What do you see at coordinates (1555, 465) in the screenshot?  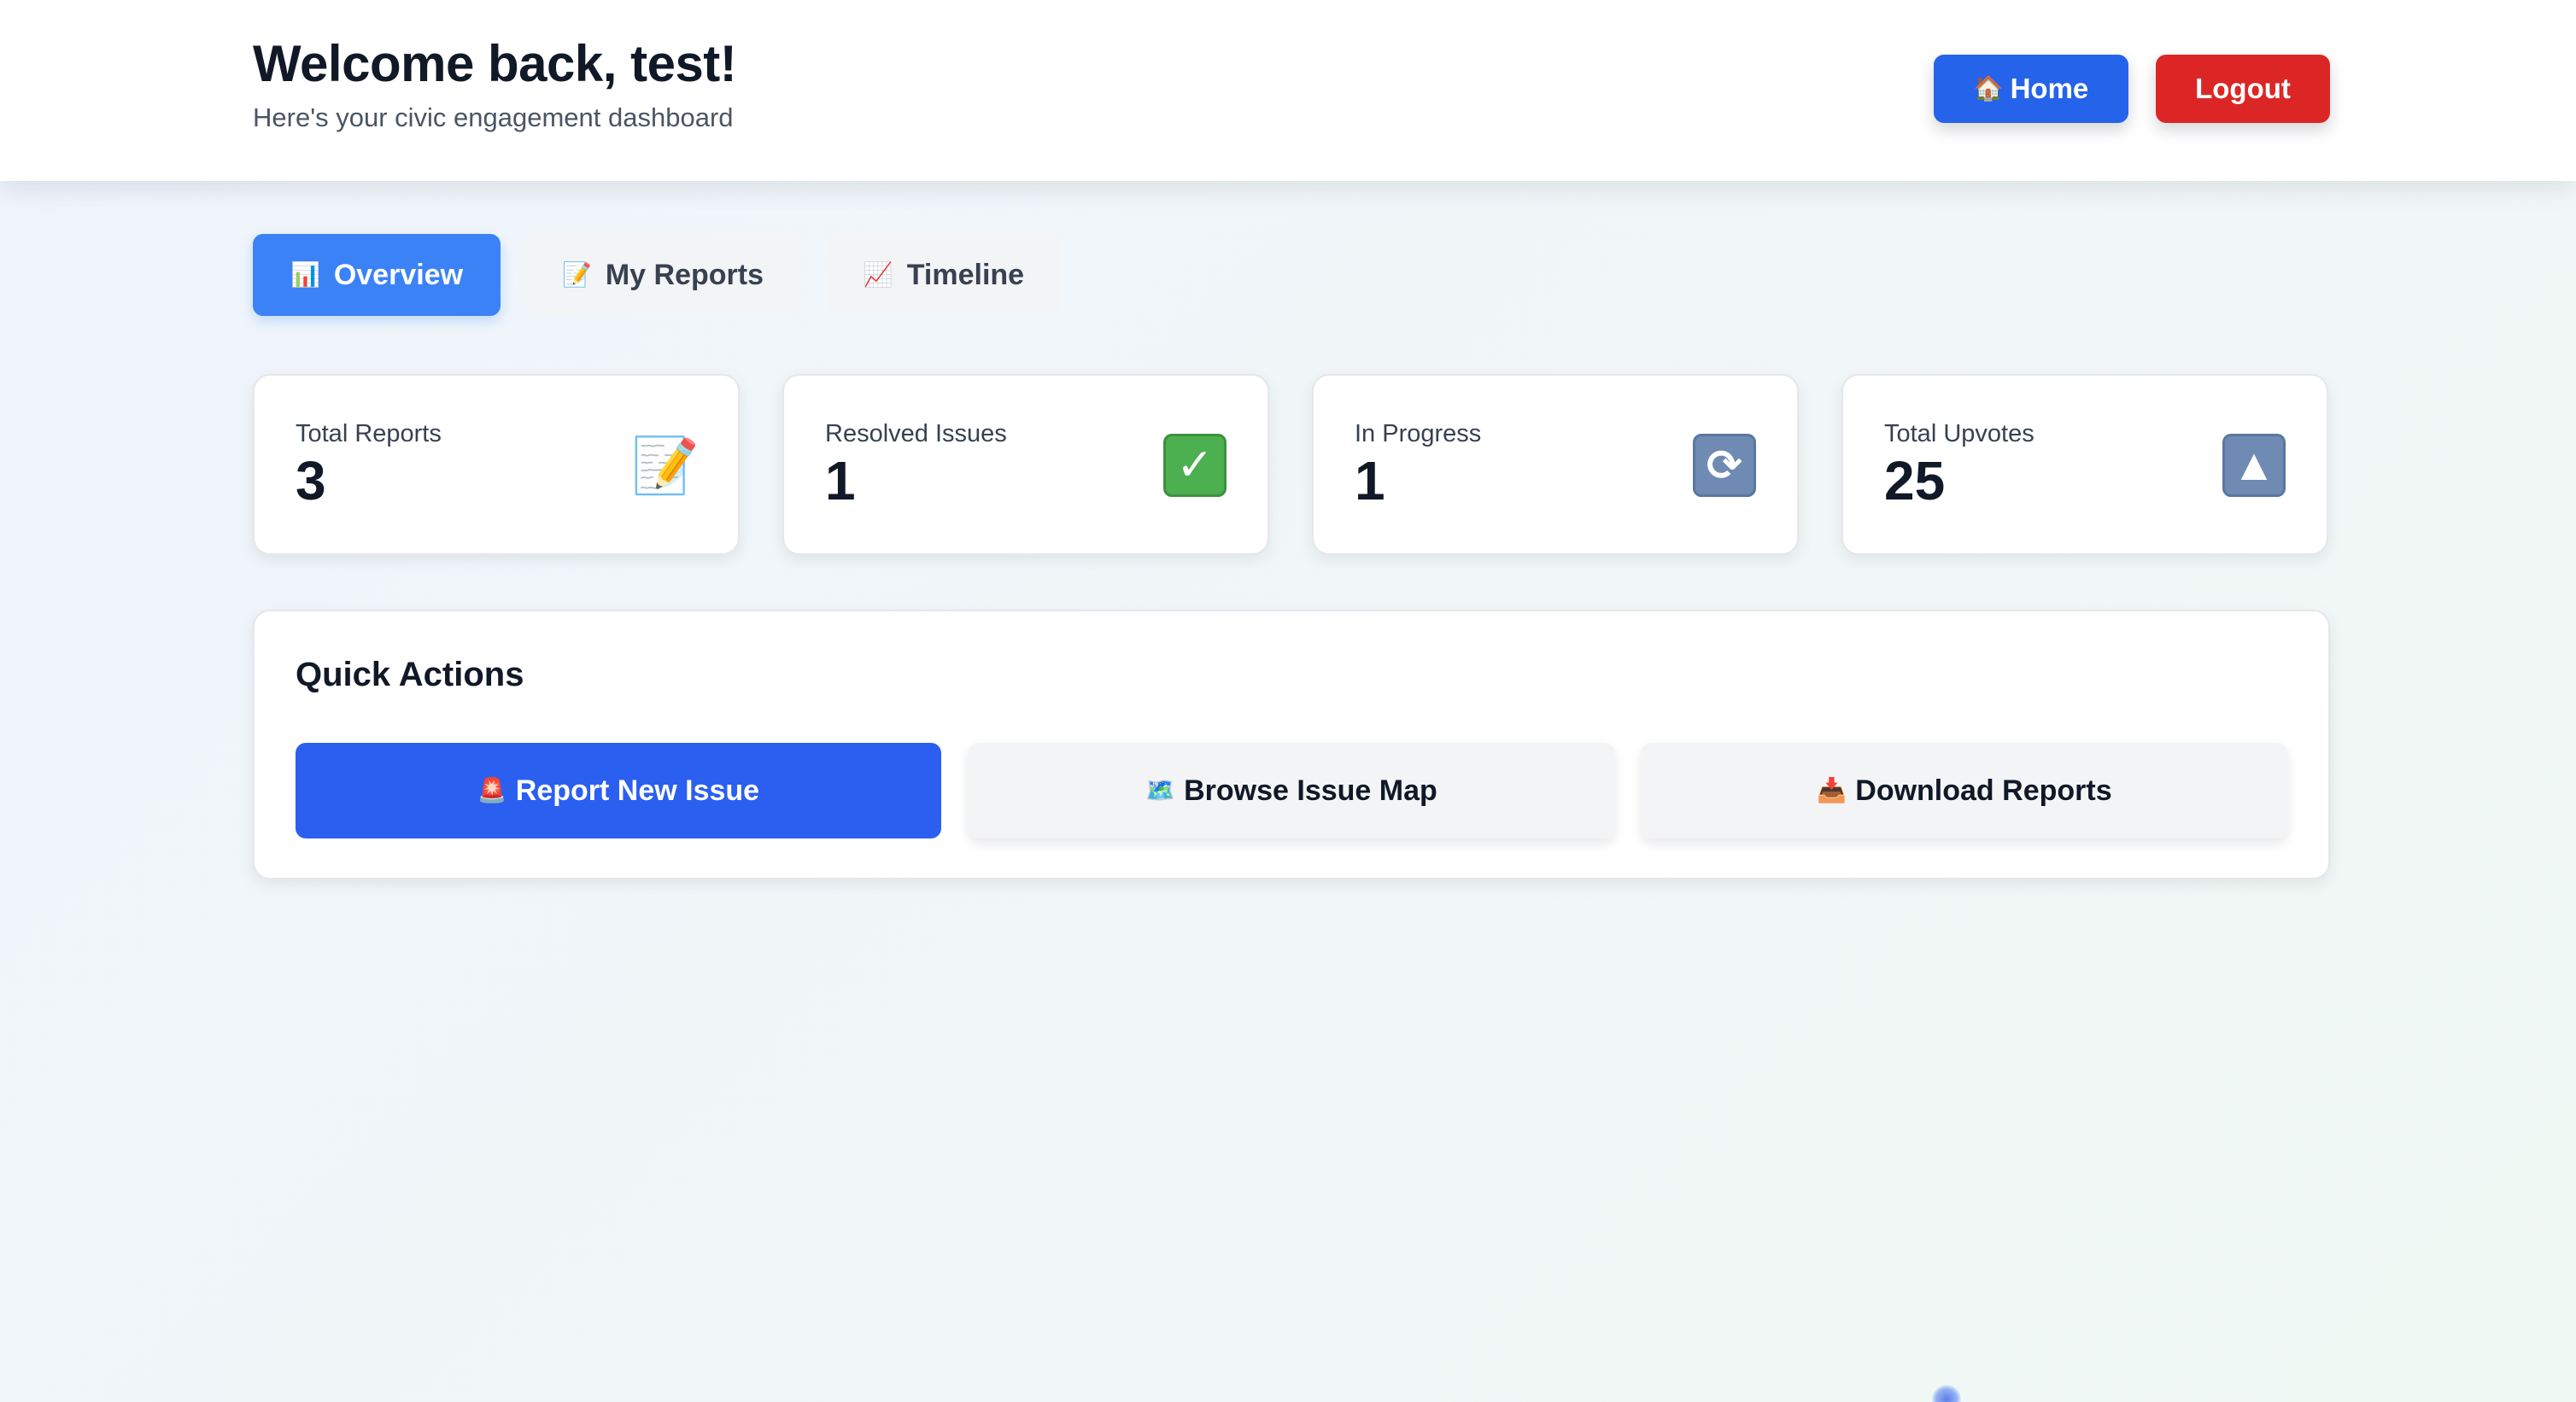 I see `stat-card-in-progress: In Progress 1 ⟳` at bounding box center [1555, 465].